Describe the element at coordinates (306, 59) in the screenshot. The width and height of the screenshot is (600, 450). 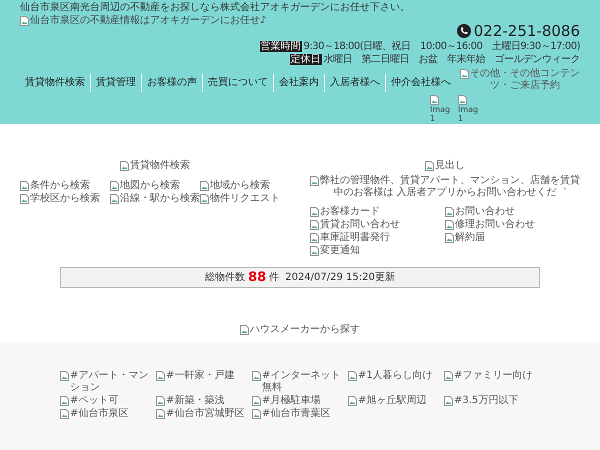
I see `holiday-badge: 定休日` at that location.